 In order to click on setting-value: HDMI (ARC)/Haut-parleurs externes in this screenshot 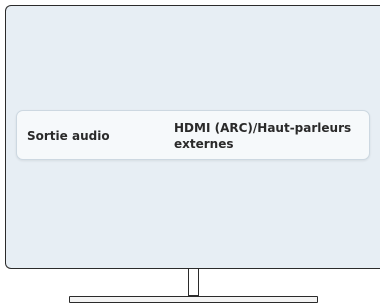, I will do `click(263, 136)`.